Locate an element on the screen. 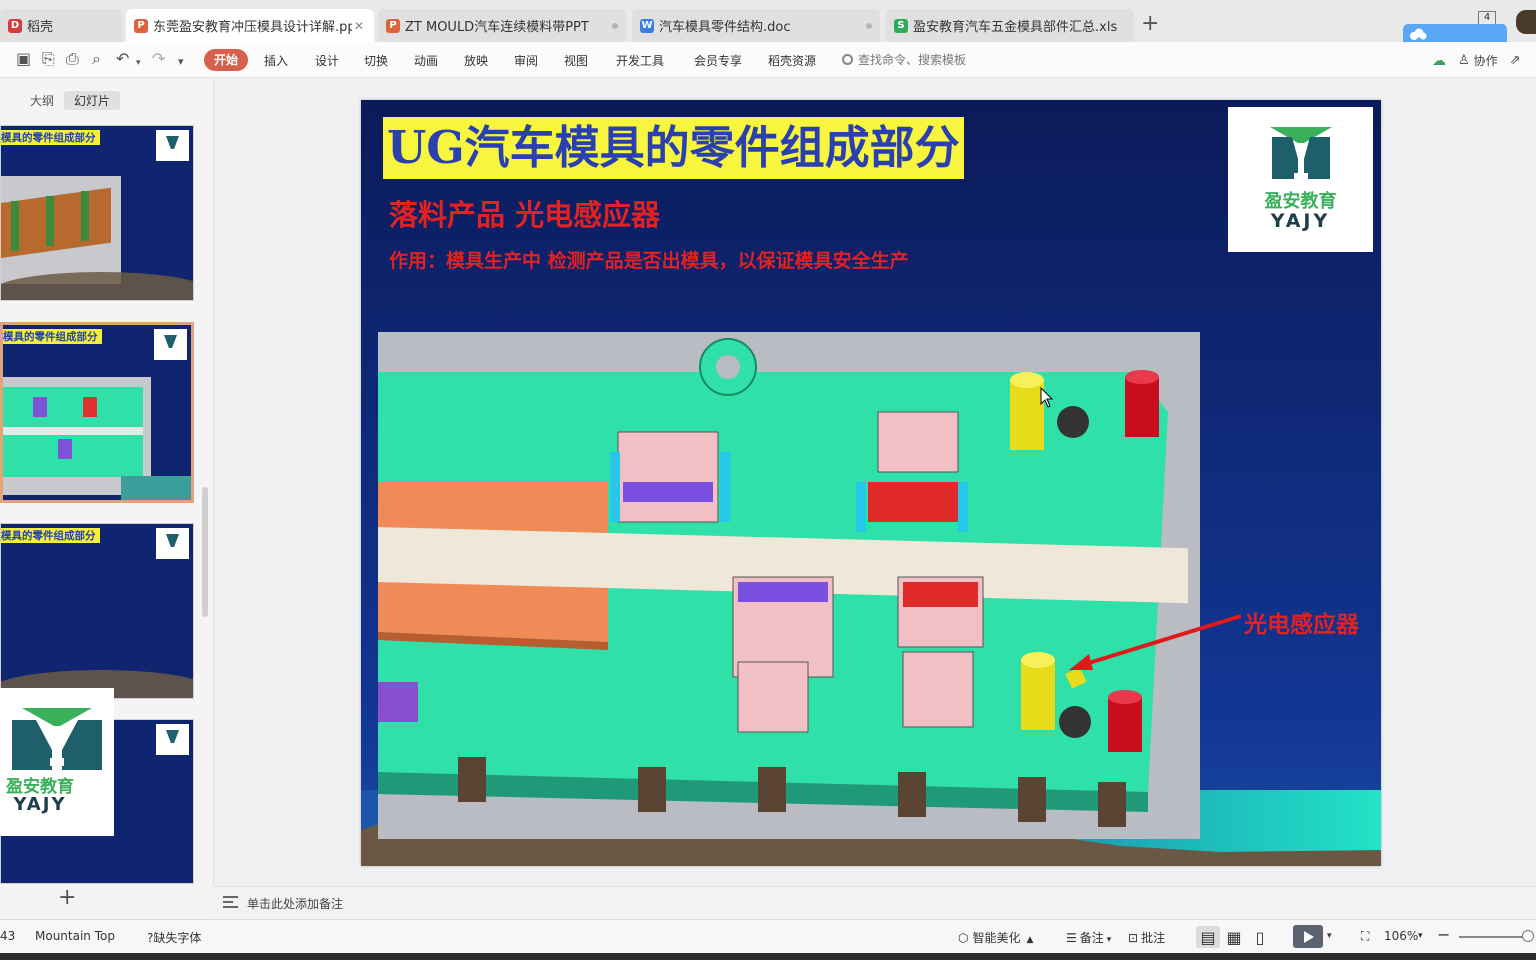 The width and height of the screenshot is (1536, 960). missing-font-button: ?缺失字体 is located at coordinates (174, 937).